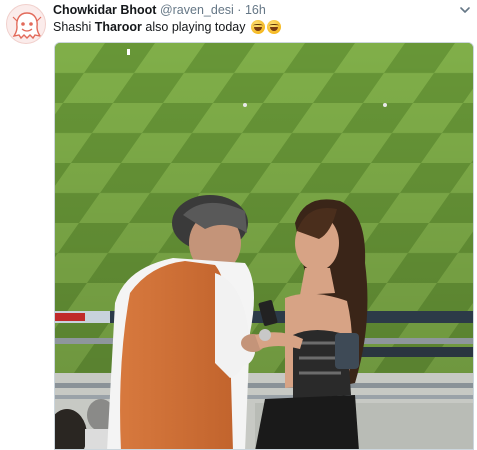 The image size is (477, 450). What do you see at coordinates (193, 27) in the screenshot?
I see `tweet-text-end: also playing today` at bounding box center [193, 27].